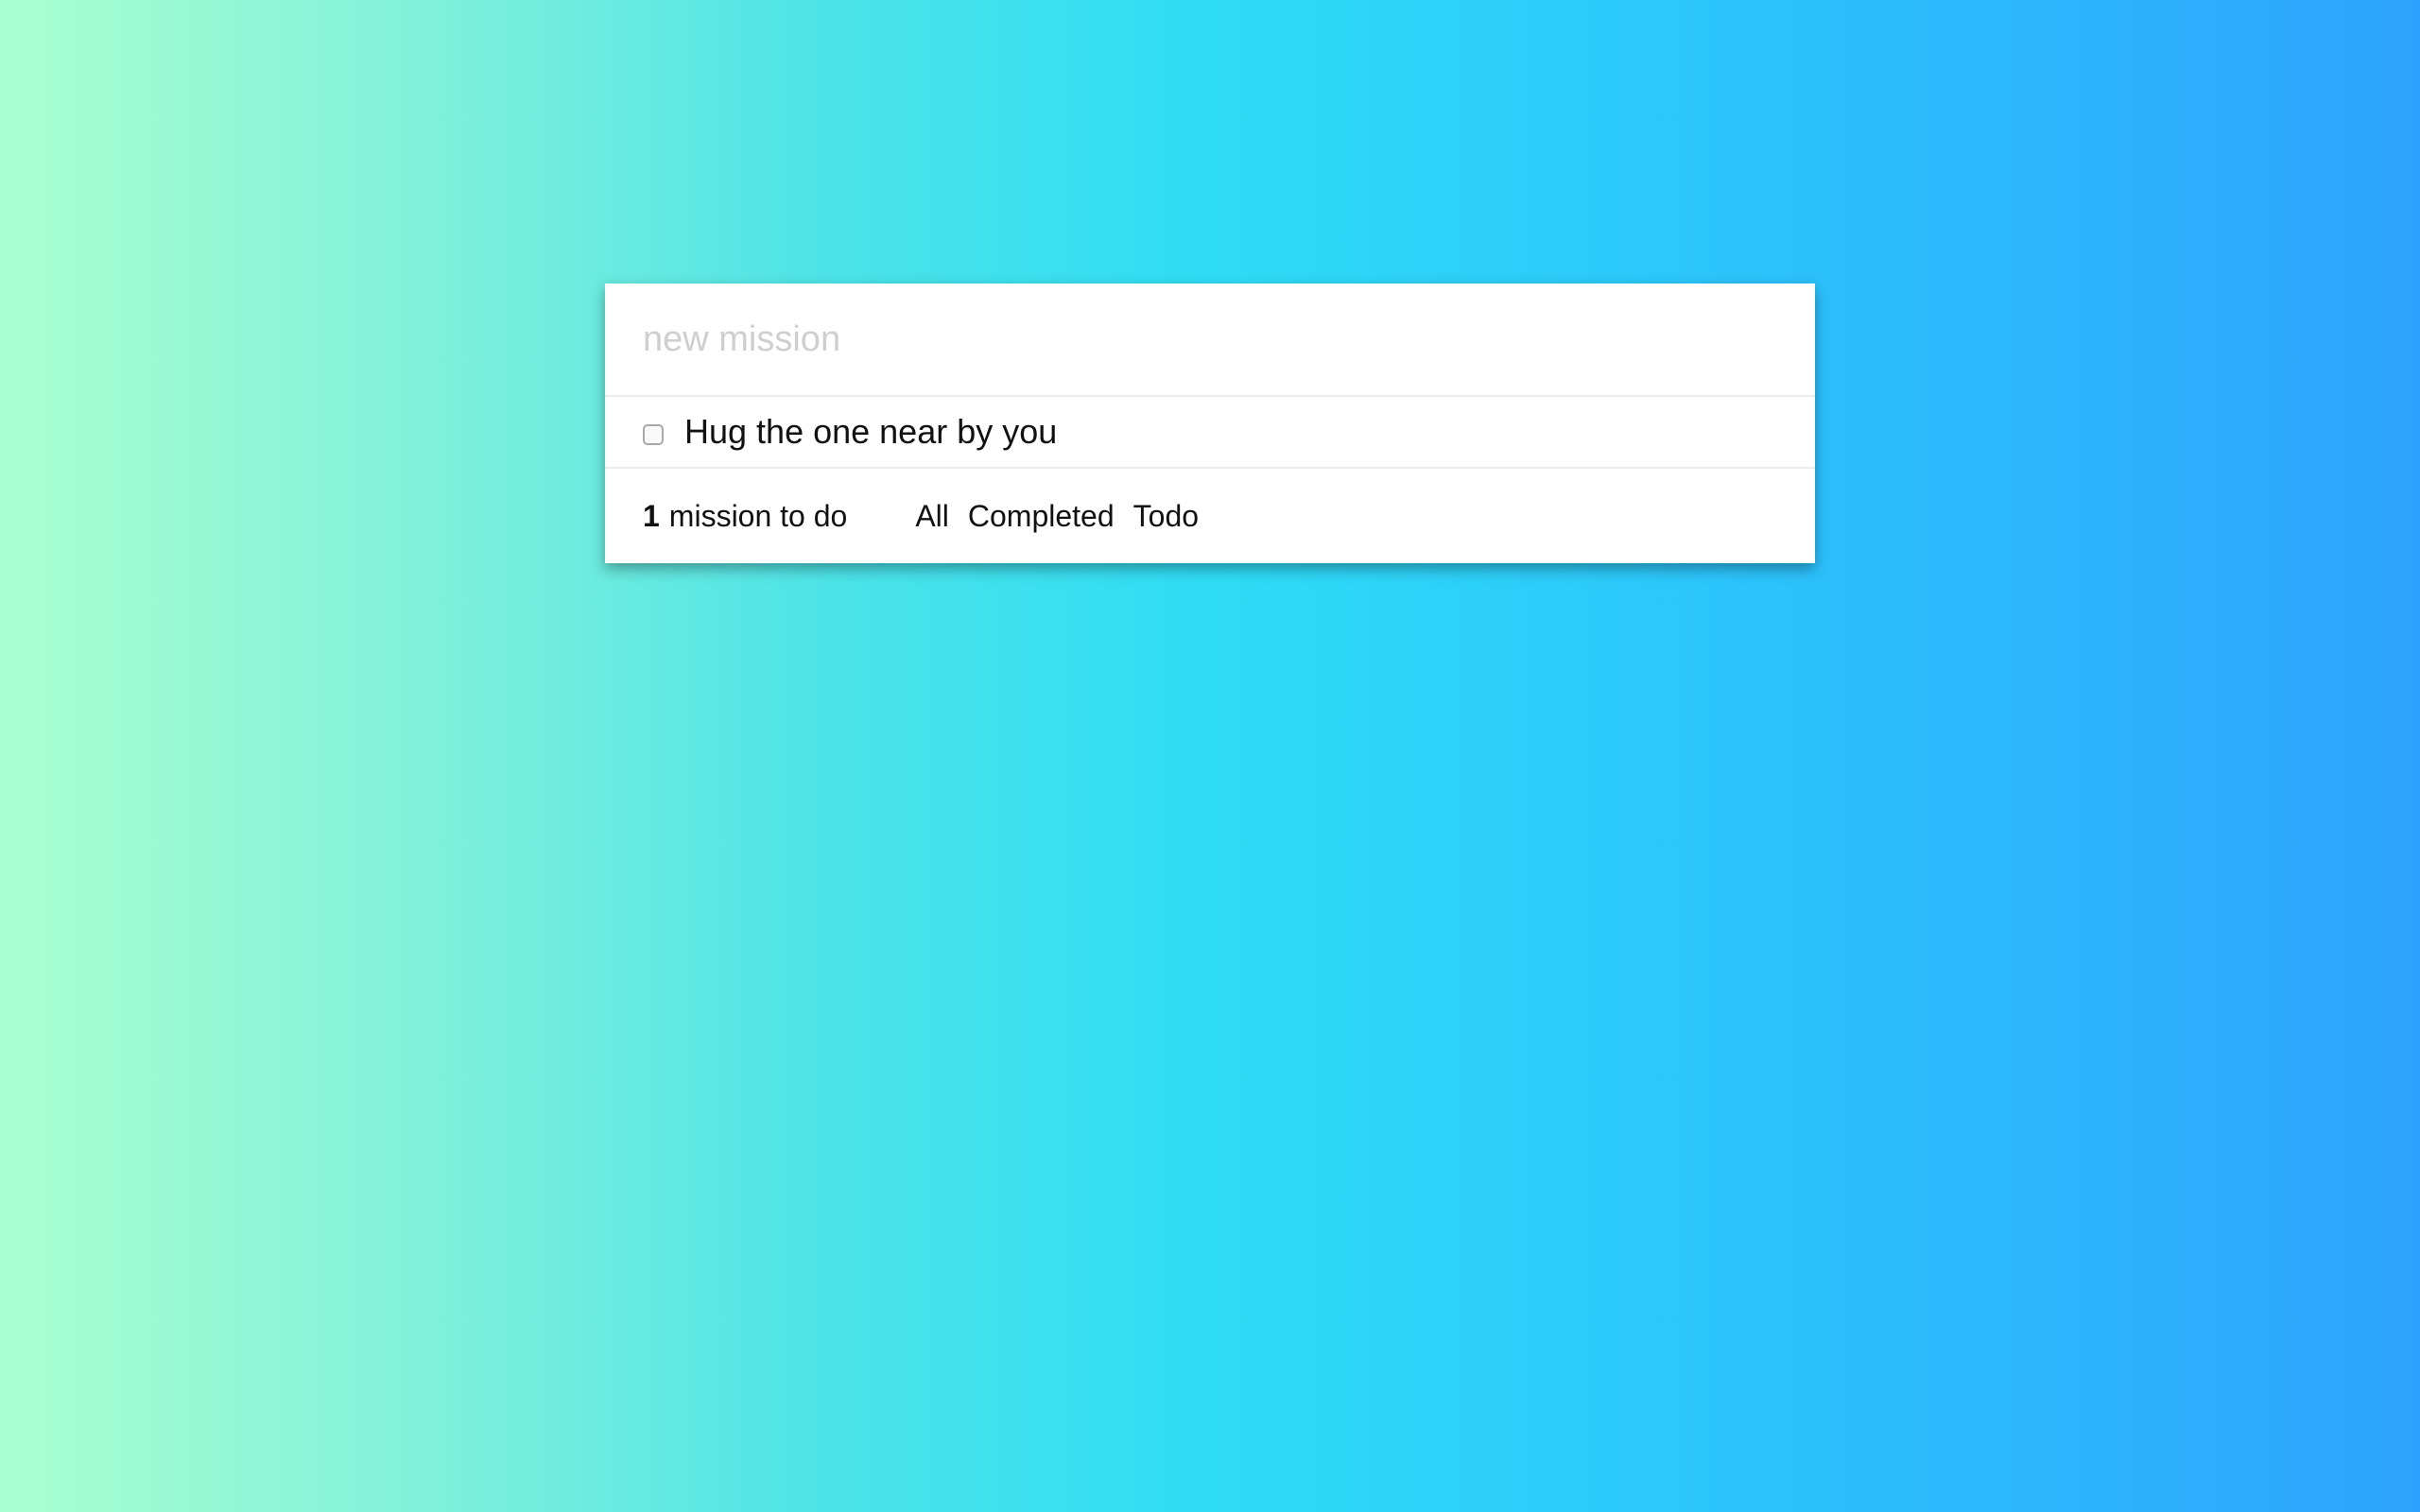 Image resolution: width=2420 pixels, height=1512 pixels. What do you see at coordinates (1041, 516) in the screenshot?
I see `filter-completed: Completed` at bounding box center [1041, 516].